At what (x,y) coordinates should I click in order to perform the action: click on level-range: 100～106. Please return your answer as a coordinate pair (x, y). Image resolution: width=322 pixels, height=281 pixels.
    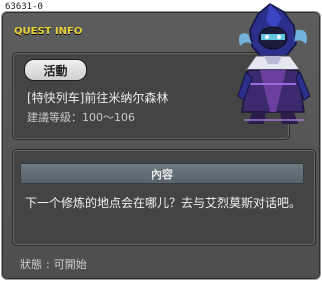
    Looking at the image, I should click on (108, 117).